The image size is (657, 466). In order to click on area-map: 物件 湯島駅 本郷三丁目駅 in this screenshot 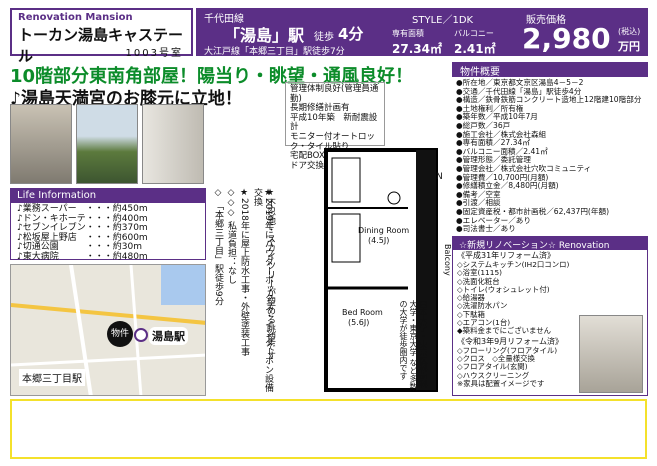, I will do `click(108, 330)`.